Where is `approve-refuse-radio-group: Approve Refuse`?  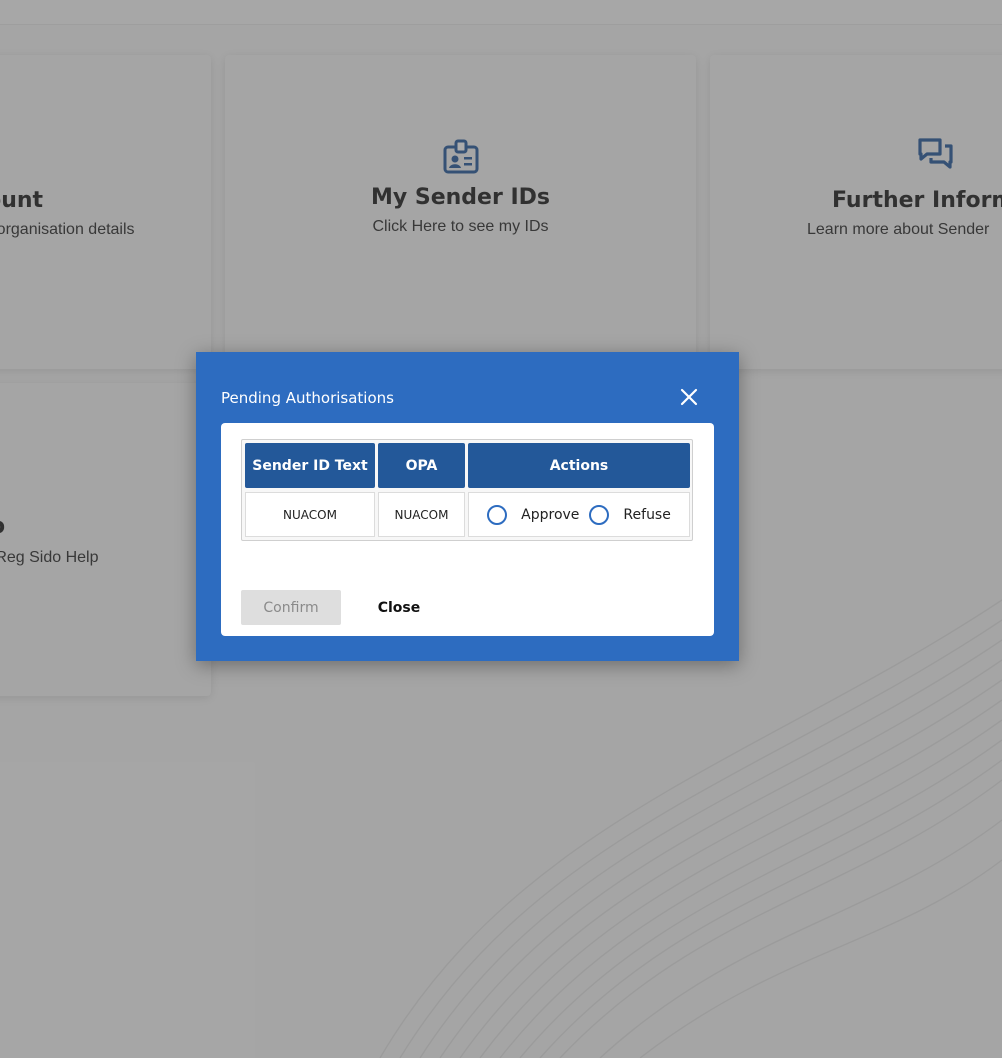 approve-refuse-radio-group: Approve Refuse is located at coordinates (579, 514).